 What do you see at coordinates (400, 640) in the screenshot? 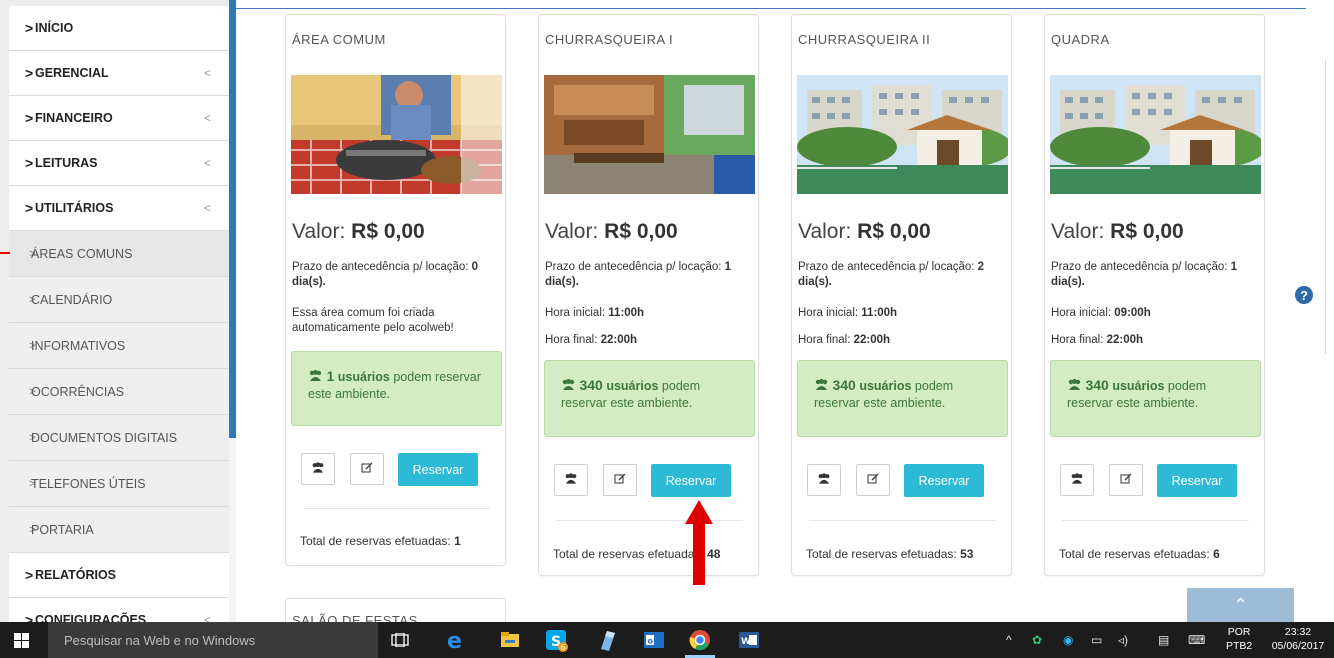
I see `task-view-icon` at bounding box center [400, 640].